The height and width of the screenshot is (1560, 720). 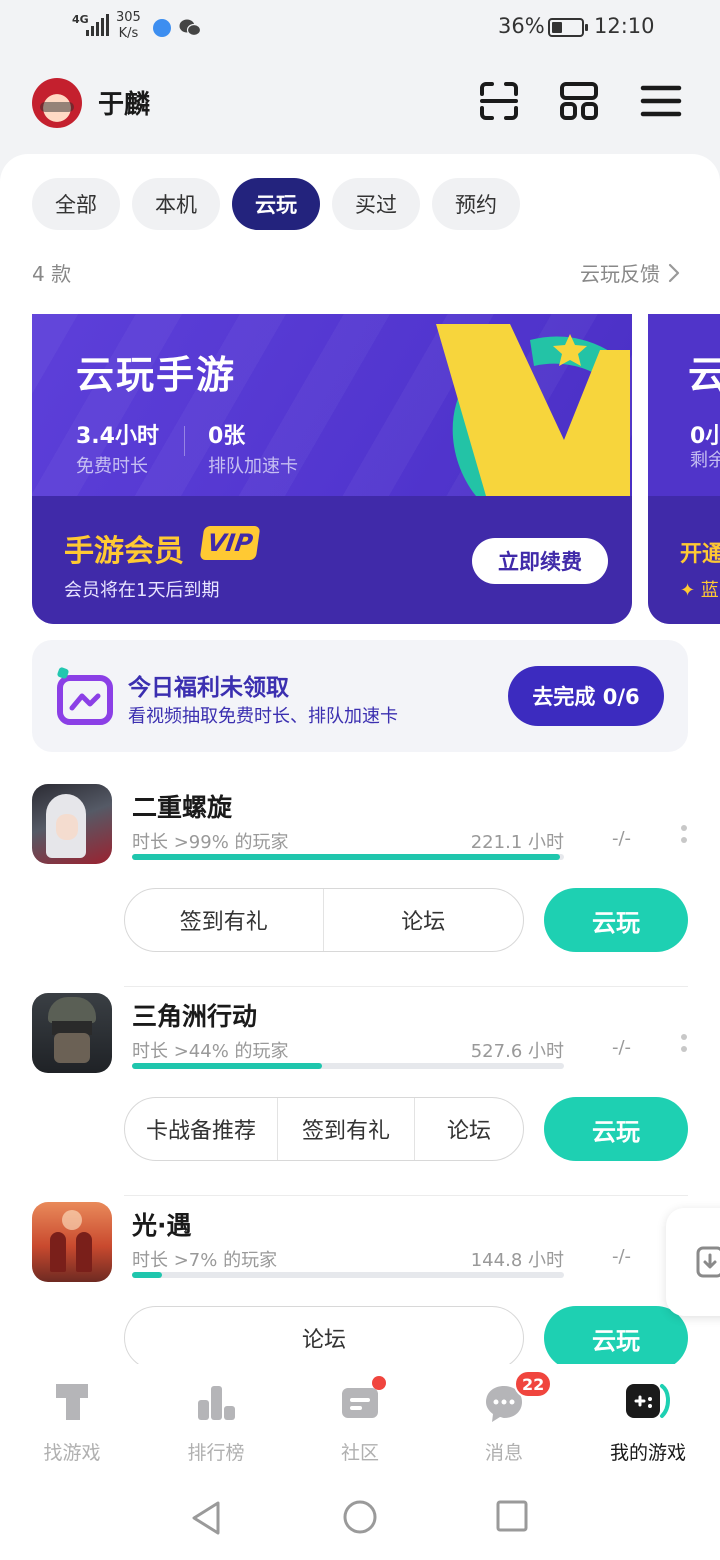 What do you see at coordinates (128, 25) in the screenshot?
I see `network-speed: 305 K/s` at bounding box center [128, 25].